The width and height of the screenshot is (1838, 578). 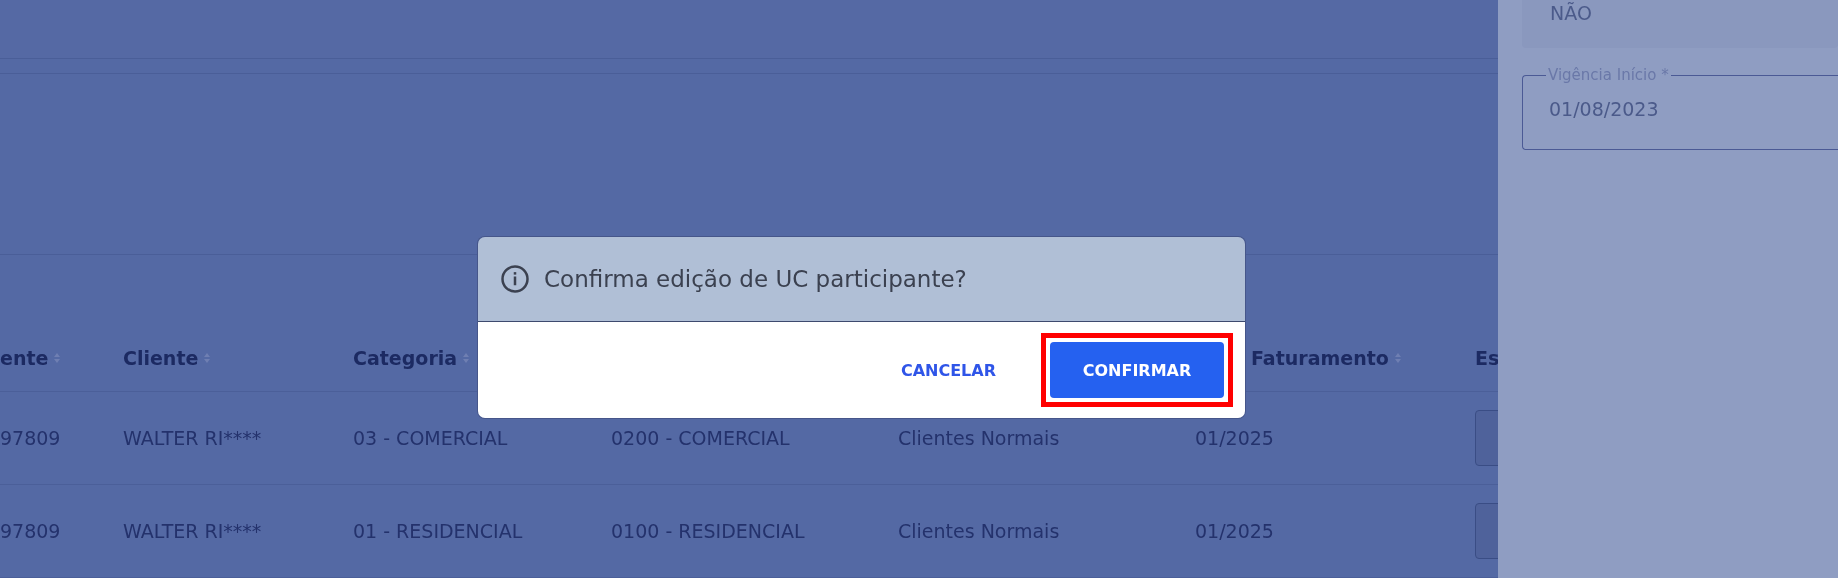 What do you see at coordinates (515, 279) in the screenshot?
I see `info-icon` at bounding box center [515, 279].